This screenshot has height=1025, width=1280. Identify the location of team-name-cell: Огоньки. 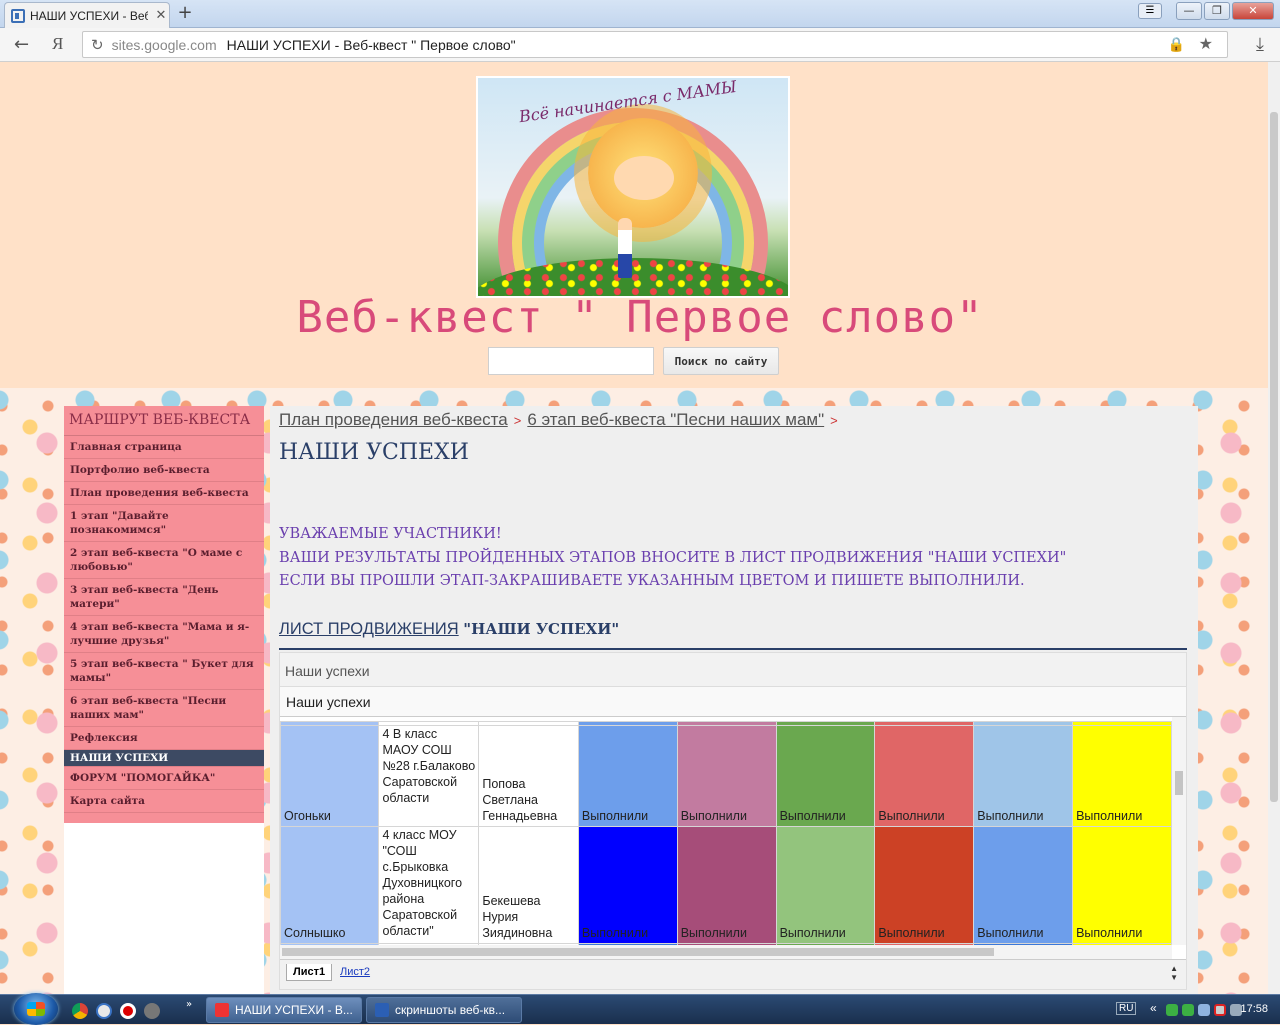
(330, 776).